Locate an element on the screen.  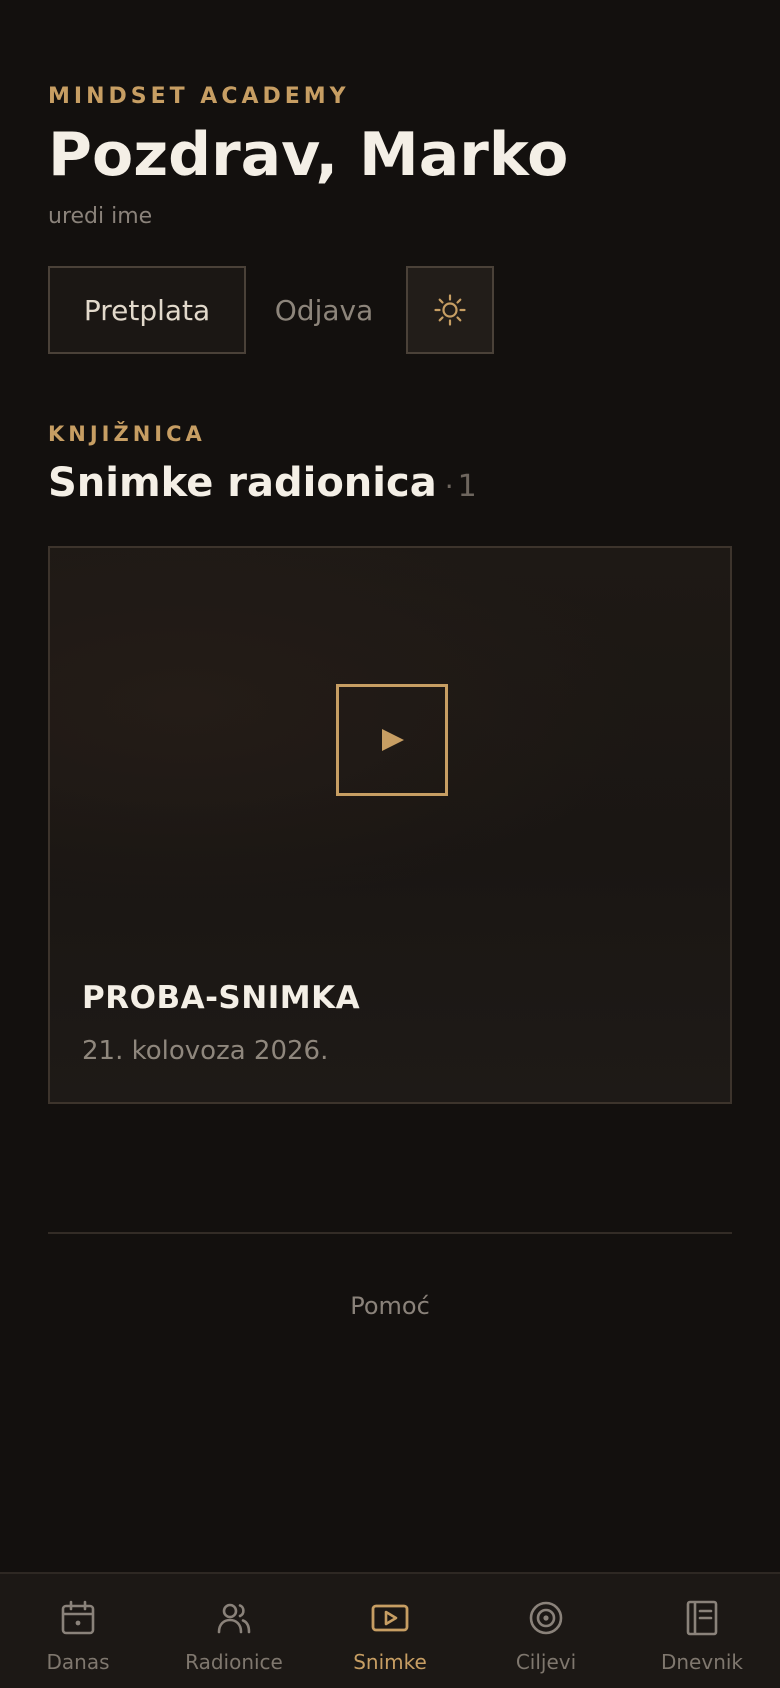
brand-label: MINDSET ACADEMY is located at coordinates (199, 96).